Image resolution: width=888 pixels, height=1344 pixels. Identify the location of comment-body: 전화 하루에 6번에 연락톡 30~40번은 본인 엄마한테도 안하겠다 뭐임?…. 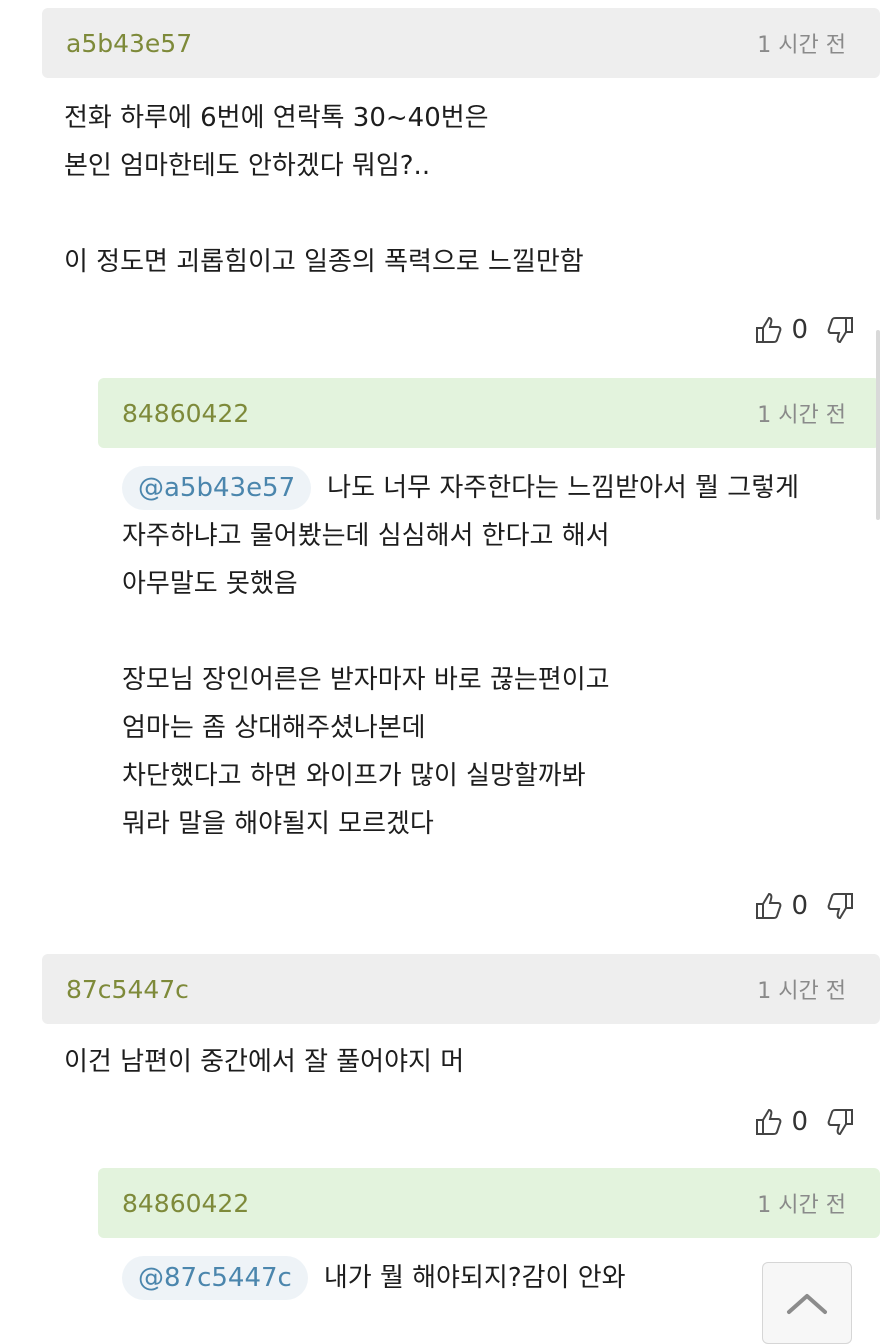
(324, 190).